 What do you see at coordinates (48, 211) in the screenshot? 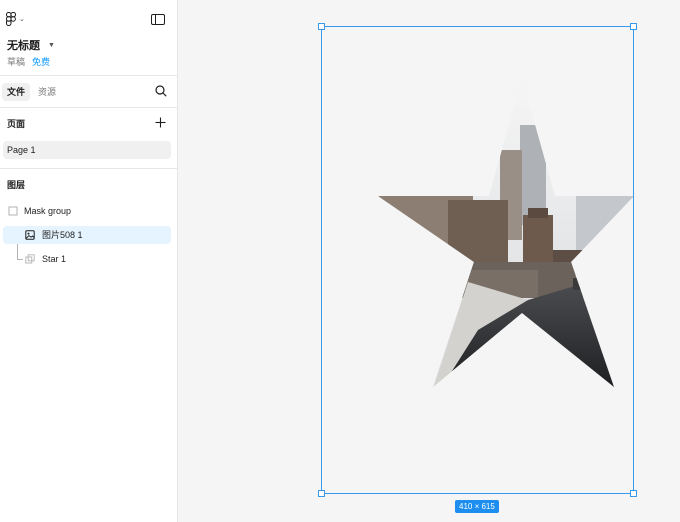
I see `layer-label: Mask group` at bounding box center [48, 211].